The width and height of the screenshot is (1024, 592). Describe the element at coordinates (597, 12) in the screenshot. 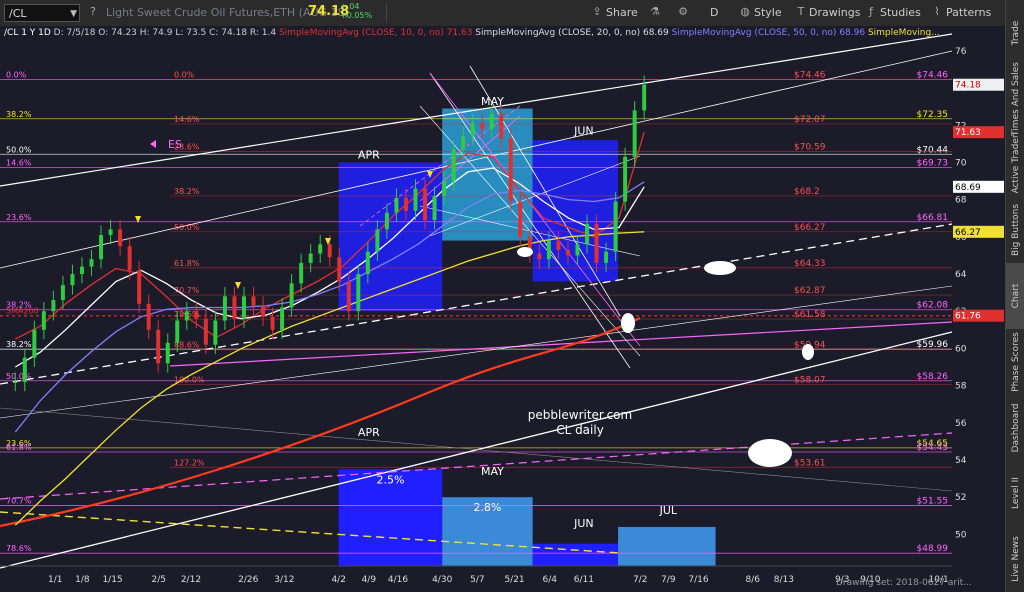

I see `share-icon: ⇪` at that location.